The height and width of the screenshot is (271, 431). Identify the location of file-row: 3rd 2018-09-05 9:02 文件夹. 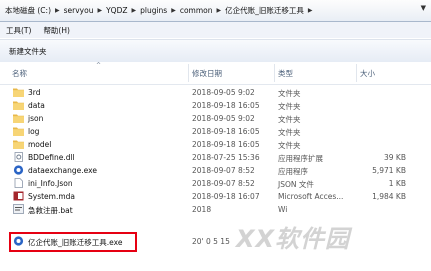
(215, 92).